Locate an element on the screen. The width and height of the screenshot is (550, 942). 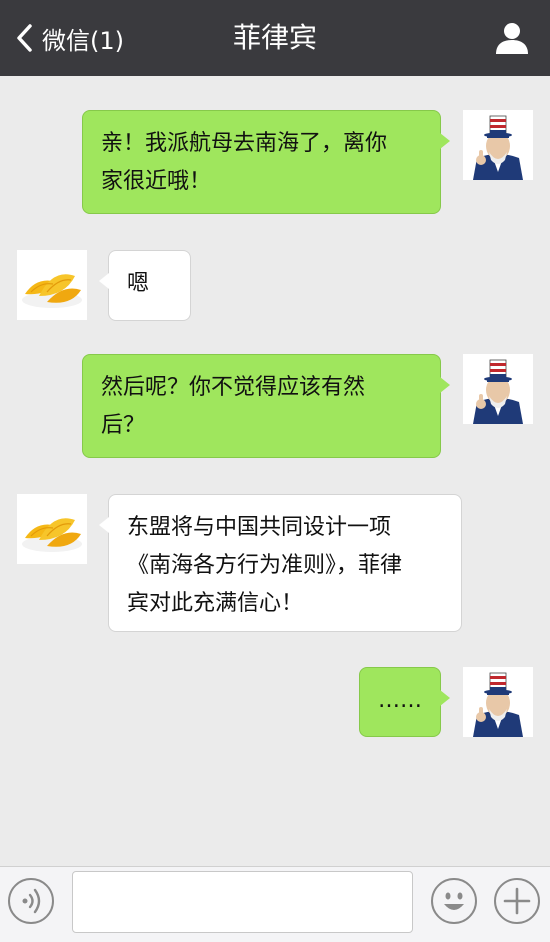
plus-icon is located at coordinates (517, 901).